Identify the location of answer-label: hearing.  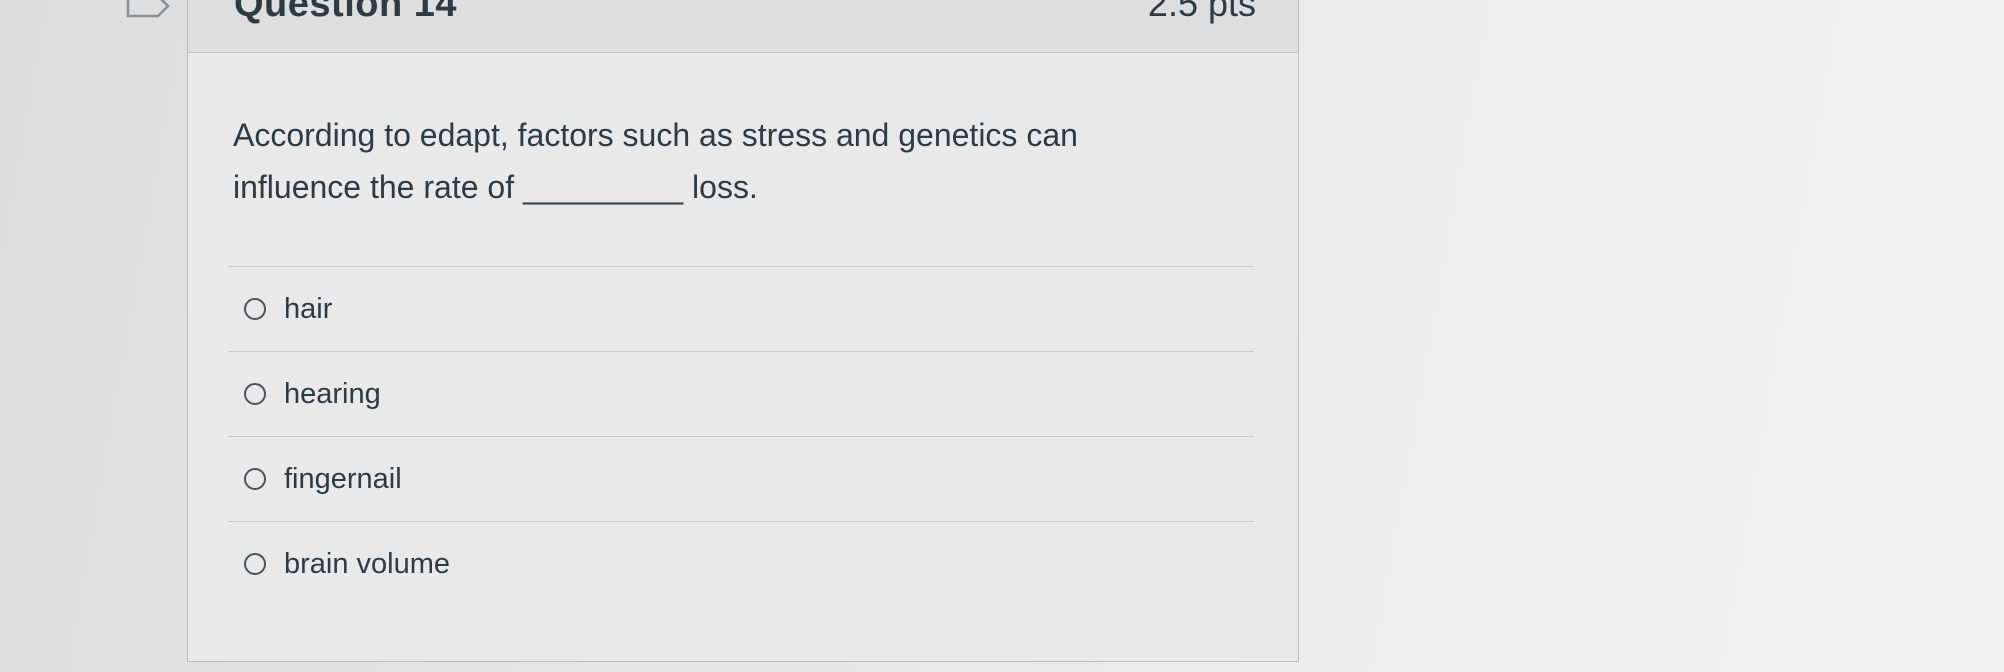
(332, 393).